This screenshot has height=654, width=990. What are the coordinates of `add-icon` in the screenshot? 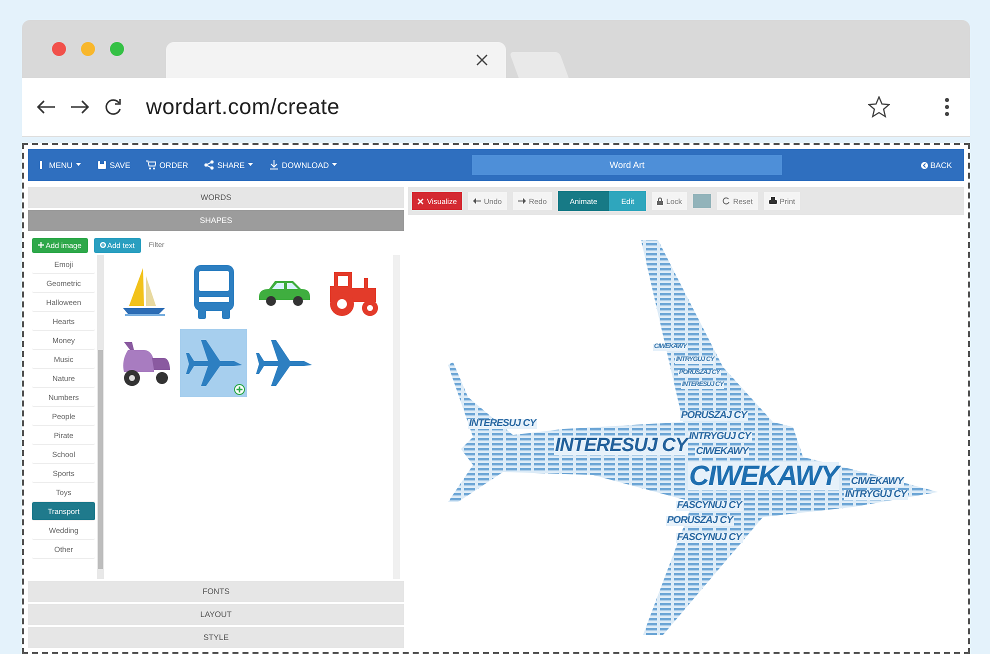 It's located at (239, 389).